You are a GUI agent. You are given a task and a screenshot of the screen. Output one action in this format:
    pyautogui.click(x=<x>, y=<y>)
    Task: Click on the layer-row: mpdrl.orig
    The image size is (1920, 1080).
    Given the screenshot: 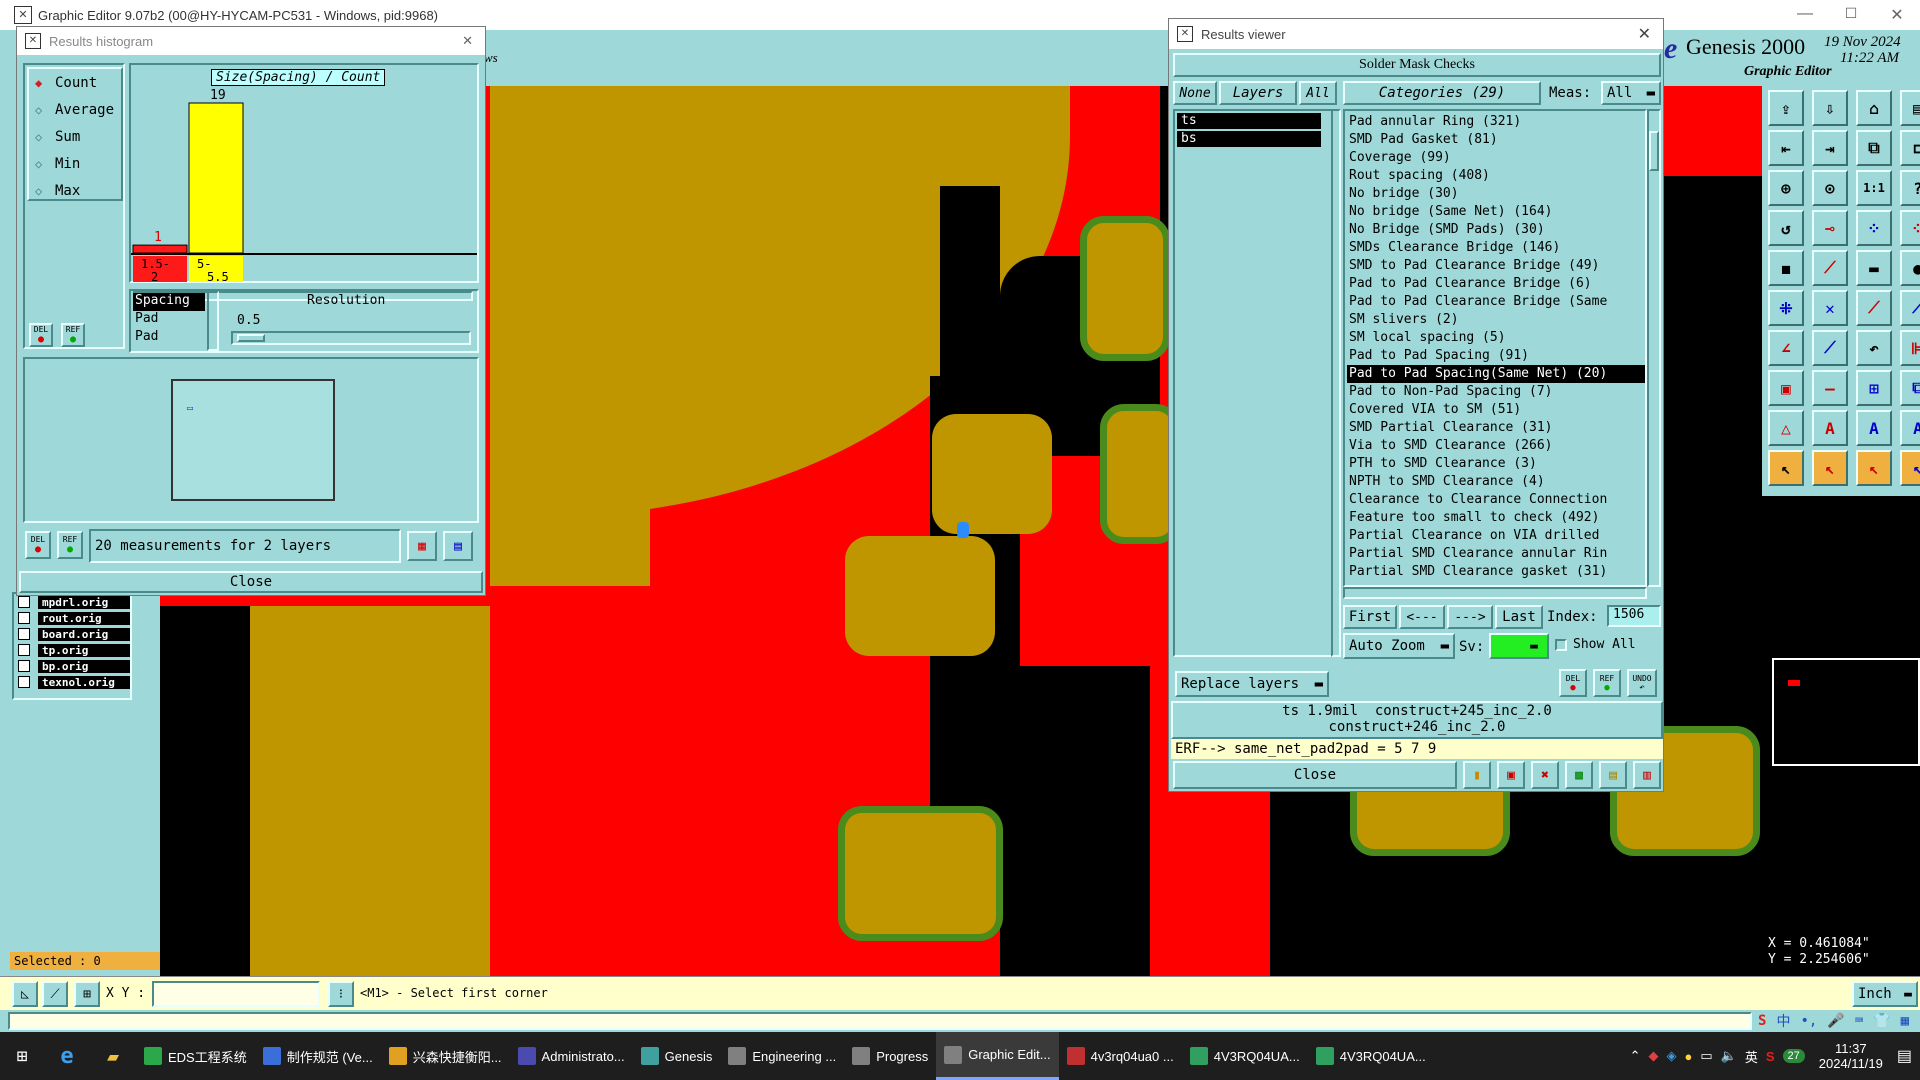 What is the action you would take?
    pyautogui.click(x=72, y=602)
    